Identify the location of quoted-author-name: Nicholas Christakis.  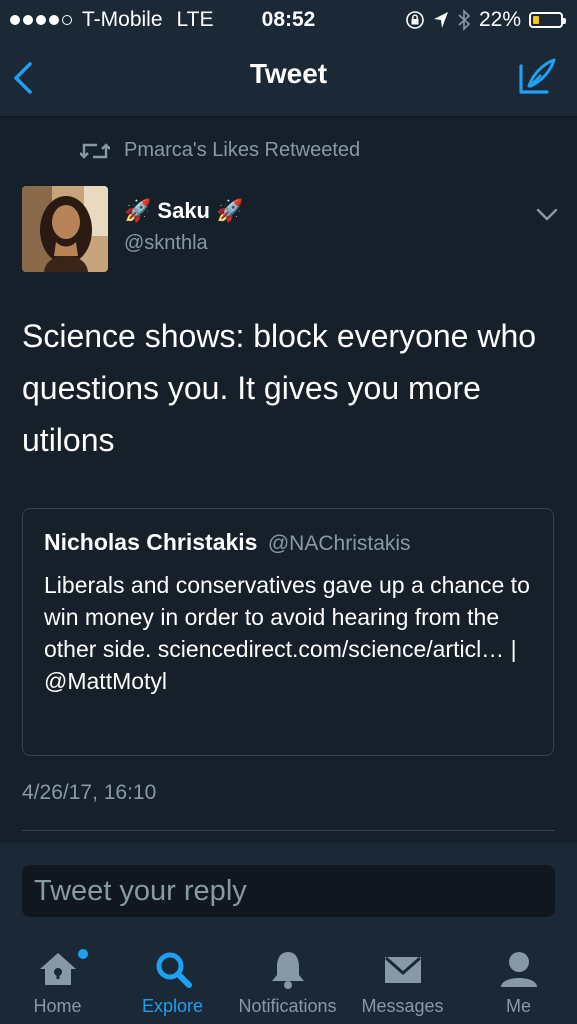
(151, 542).